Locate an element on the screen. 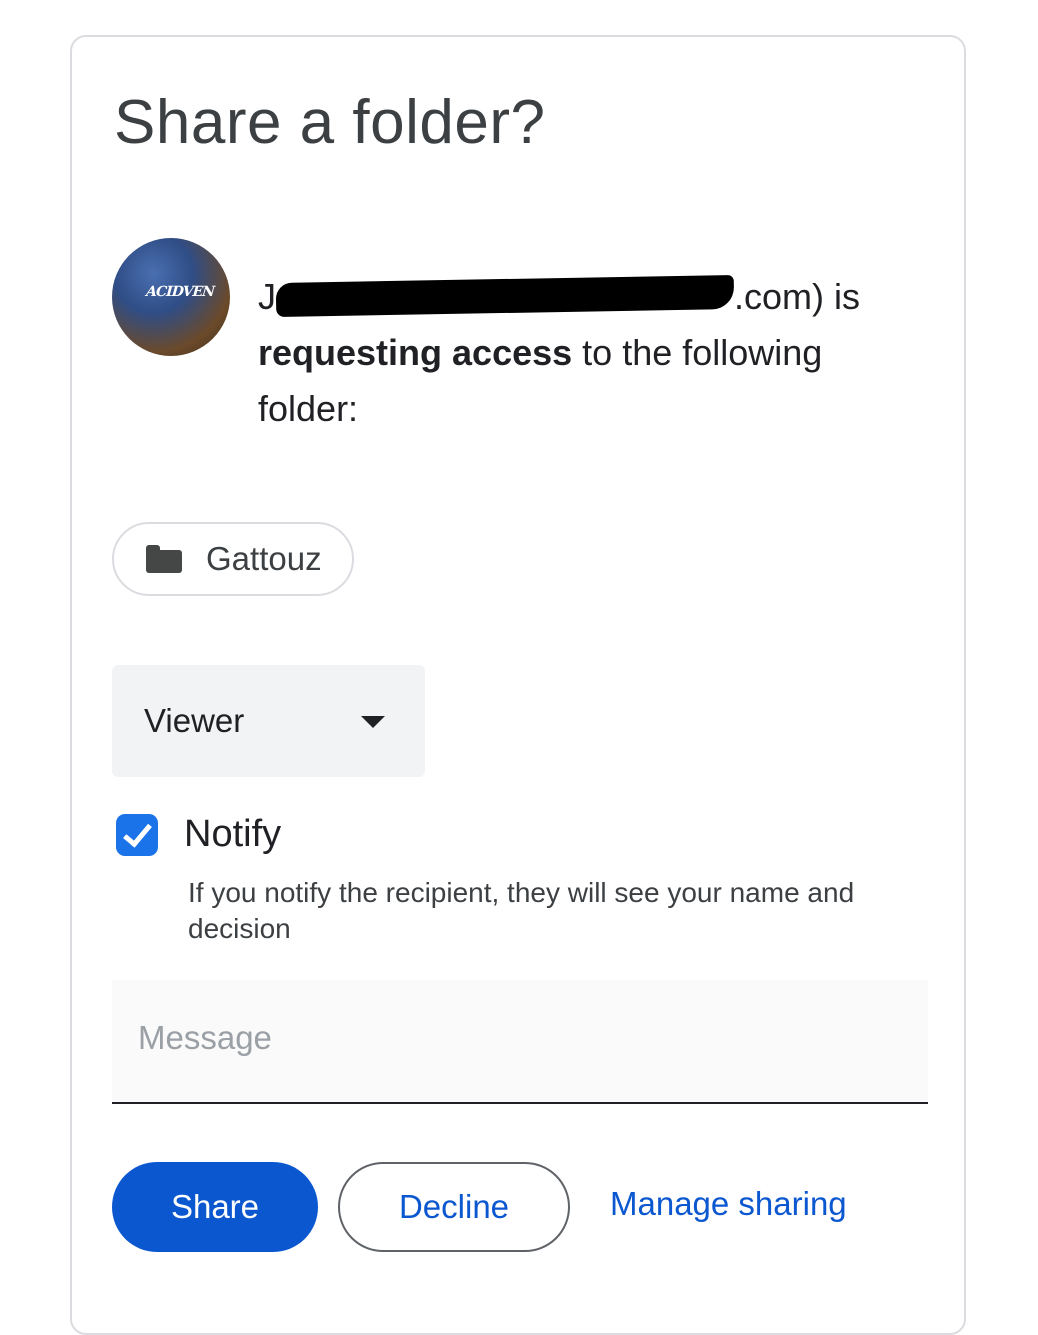 Image resolution: width=1038 pixels, height=1335 pixels. share-button: Share is located at coordinates (215, 1207).